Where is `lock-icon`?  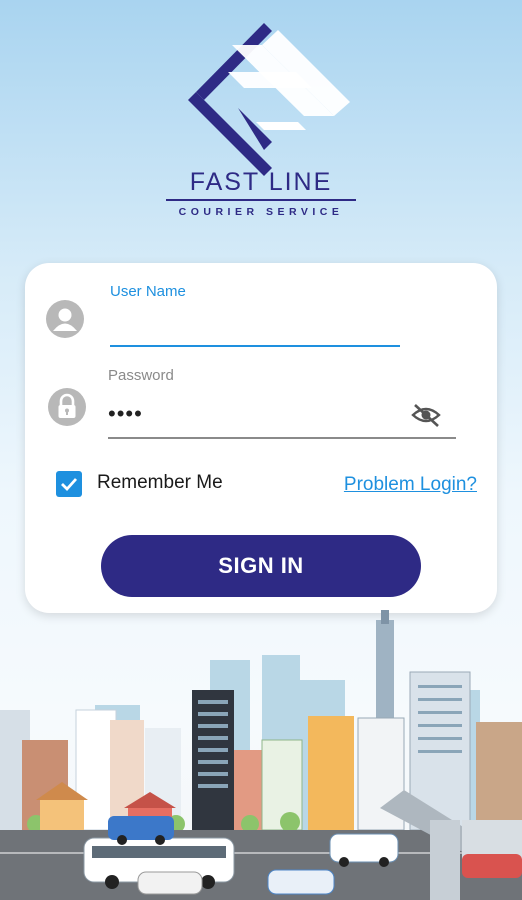 lock-icon is located at coordinates (67, 407).